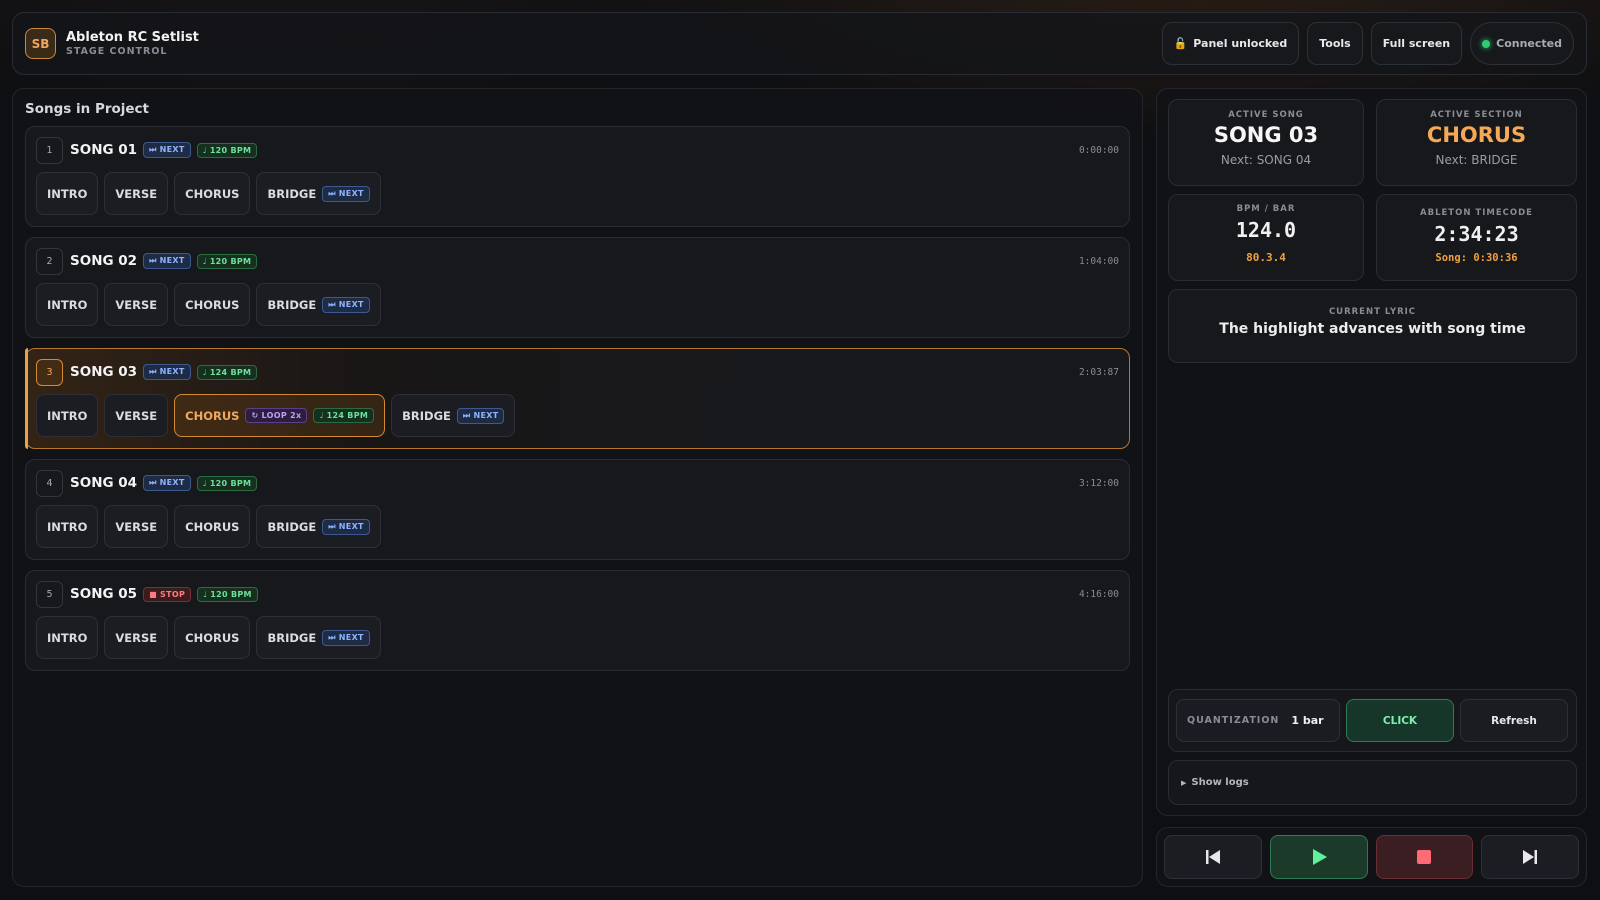  Describe the element at coordinates (1372, 329) in the screenshot. I see `current-lyric: The highlight advances with song time` at that location.